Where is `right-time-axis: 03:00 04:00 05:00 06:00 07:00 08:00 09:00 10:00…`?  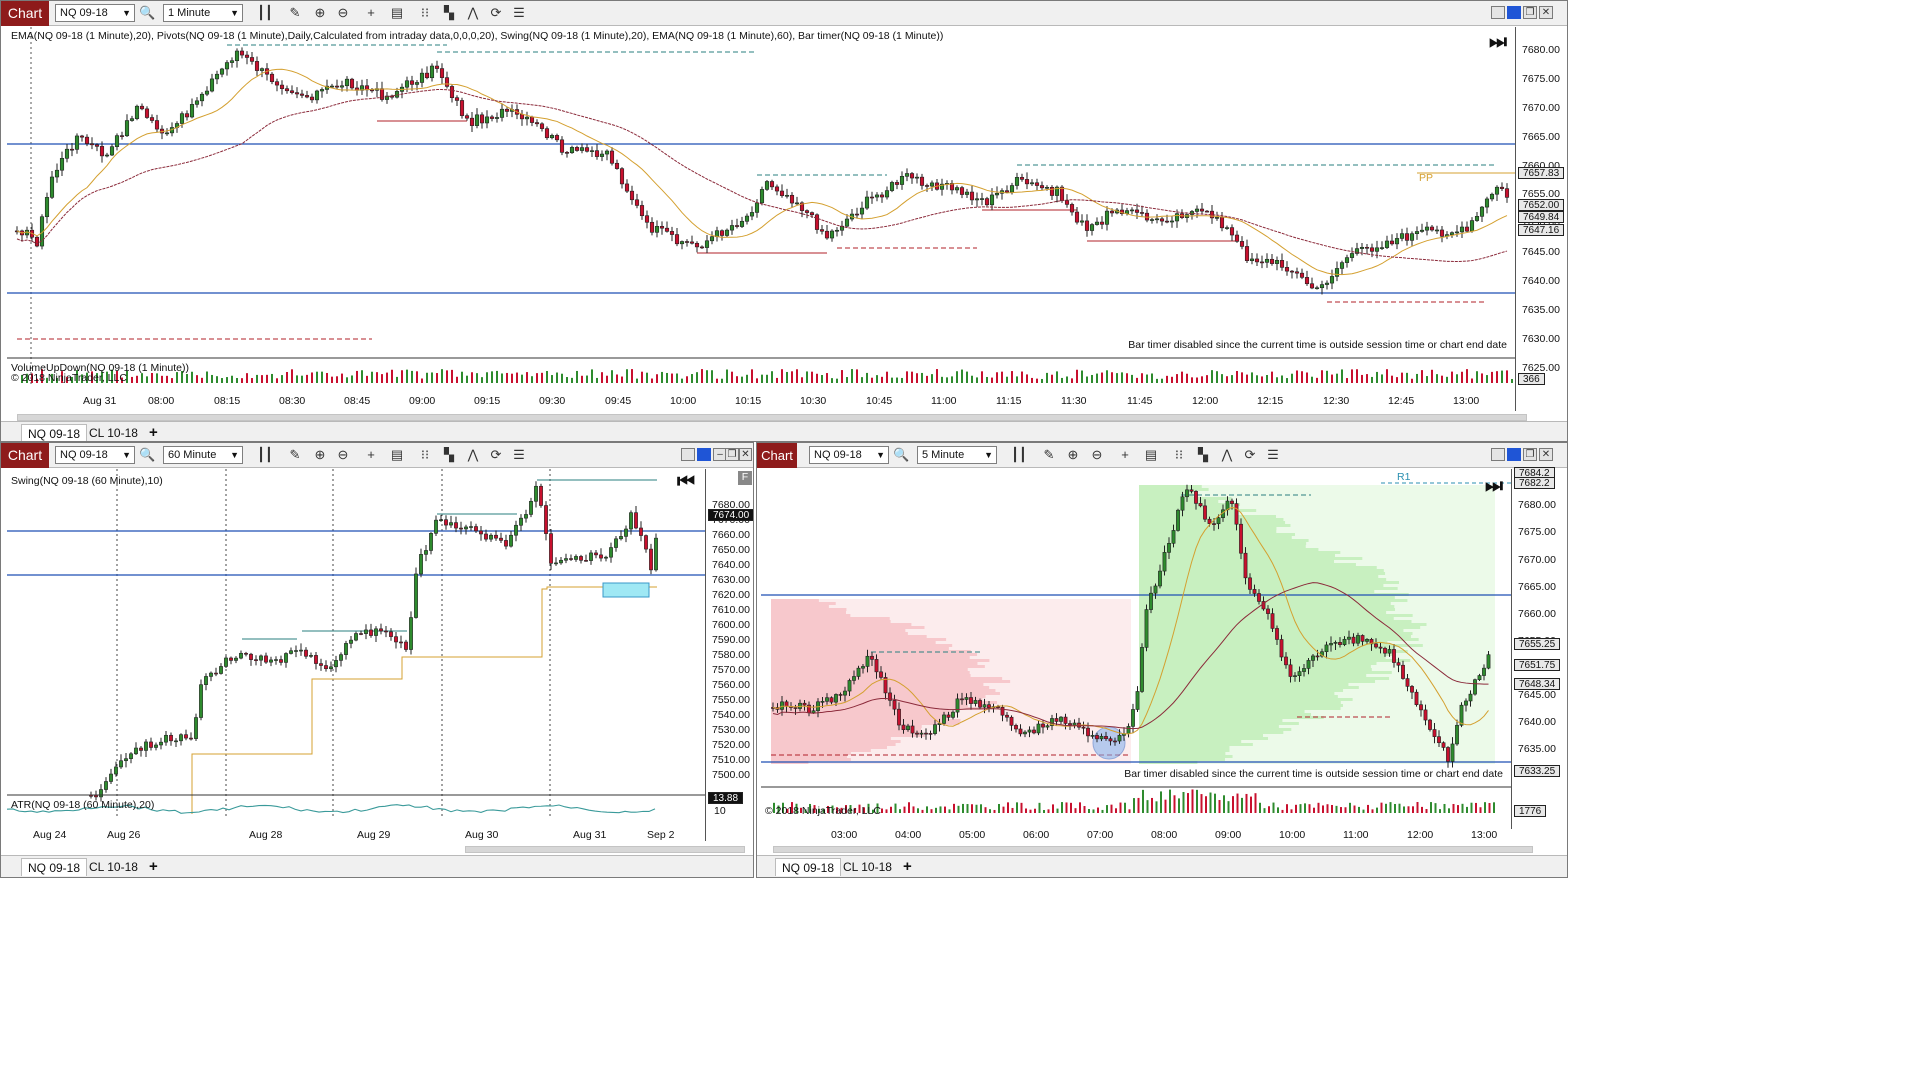
right-time-axis: 03:00 04:00 05:00 06:00 07:00 08:00 09:00 10:00… is located at coordinates (1136, 835).